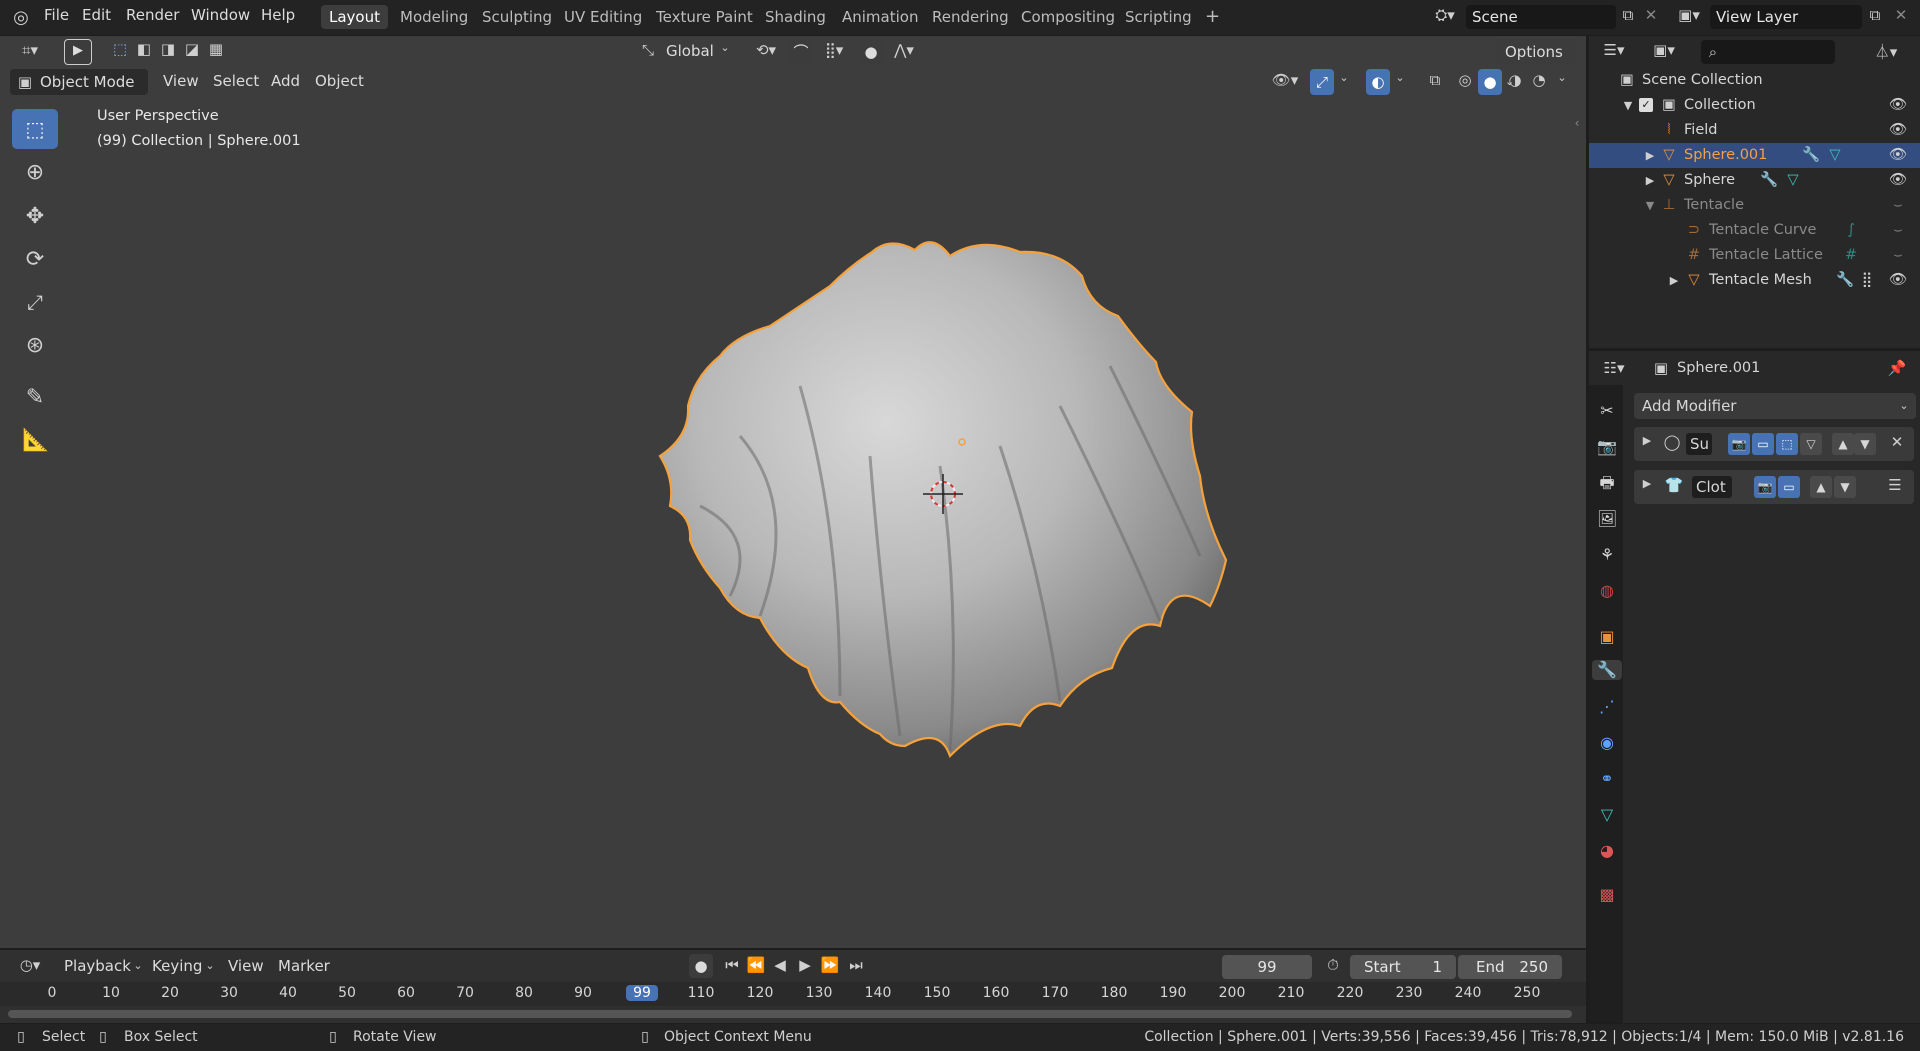  Describe the element at coordinates (35, 302) in the screenshot. I see `scale-tool: ⤢` at that location.